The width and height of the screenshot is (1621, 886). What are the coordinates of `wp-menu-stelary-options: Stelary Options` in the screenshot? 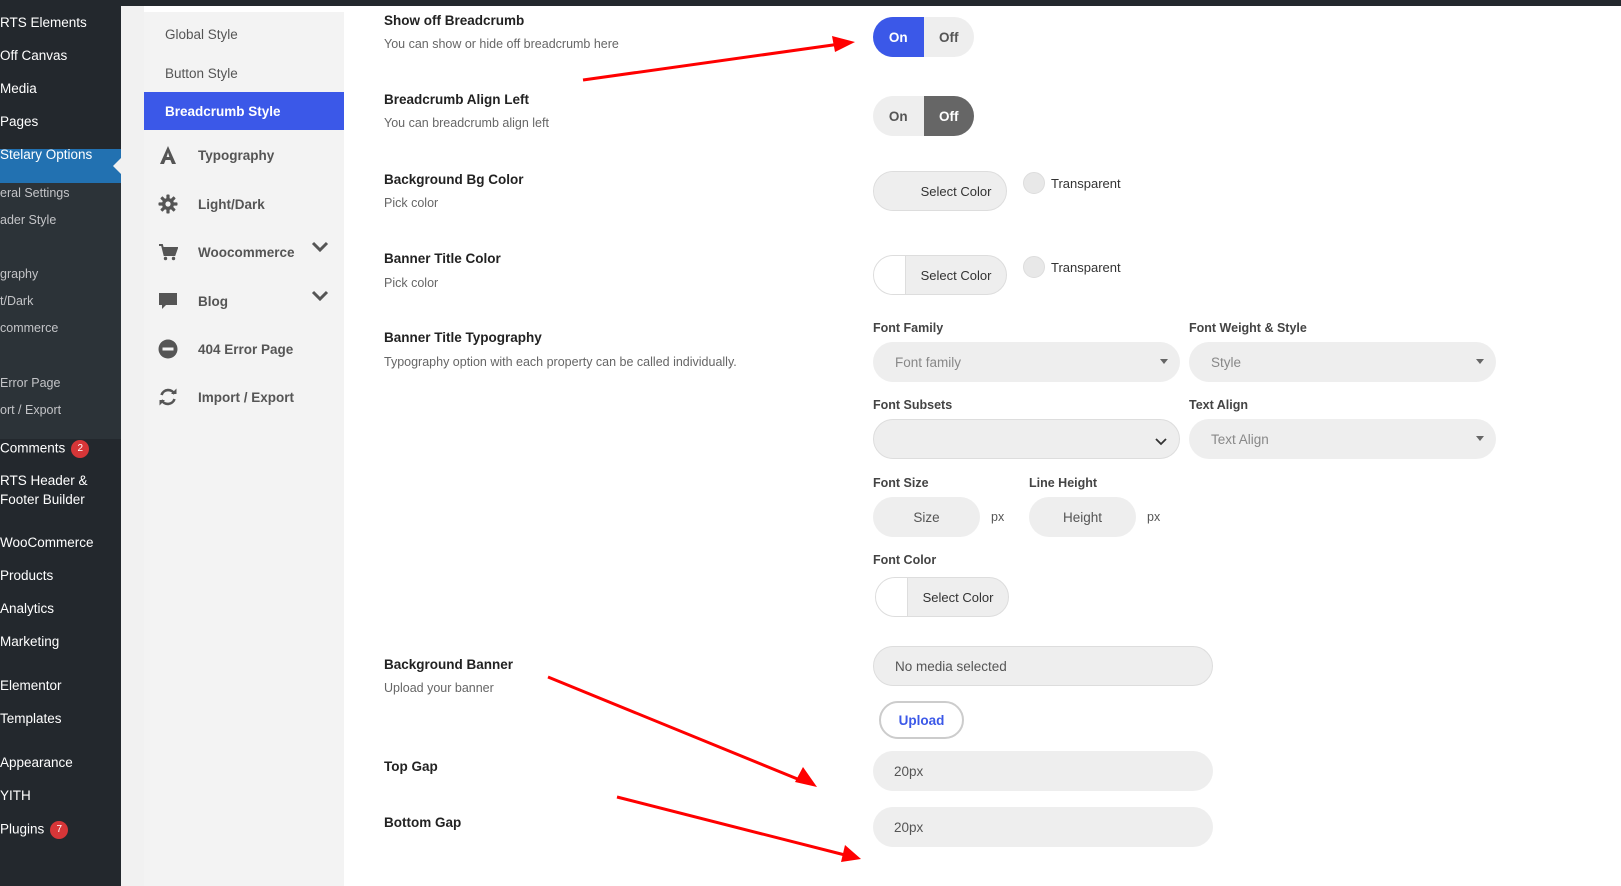 It's located at (46, 154).